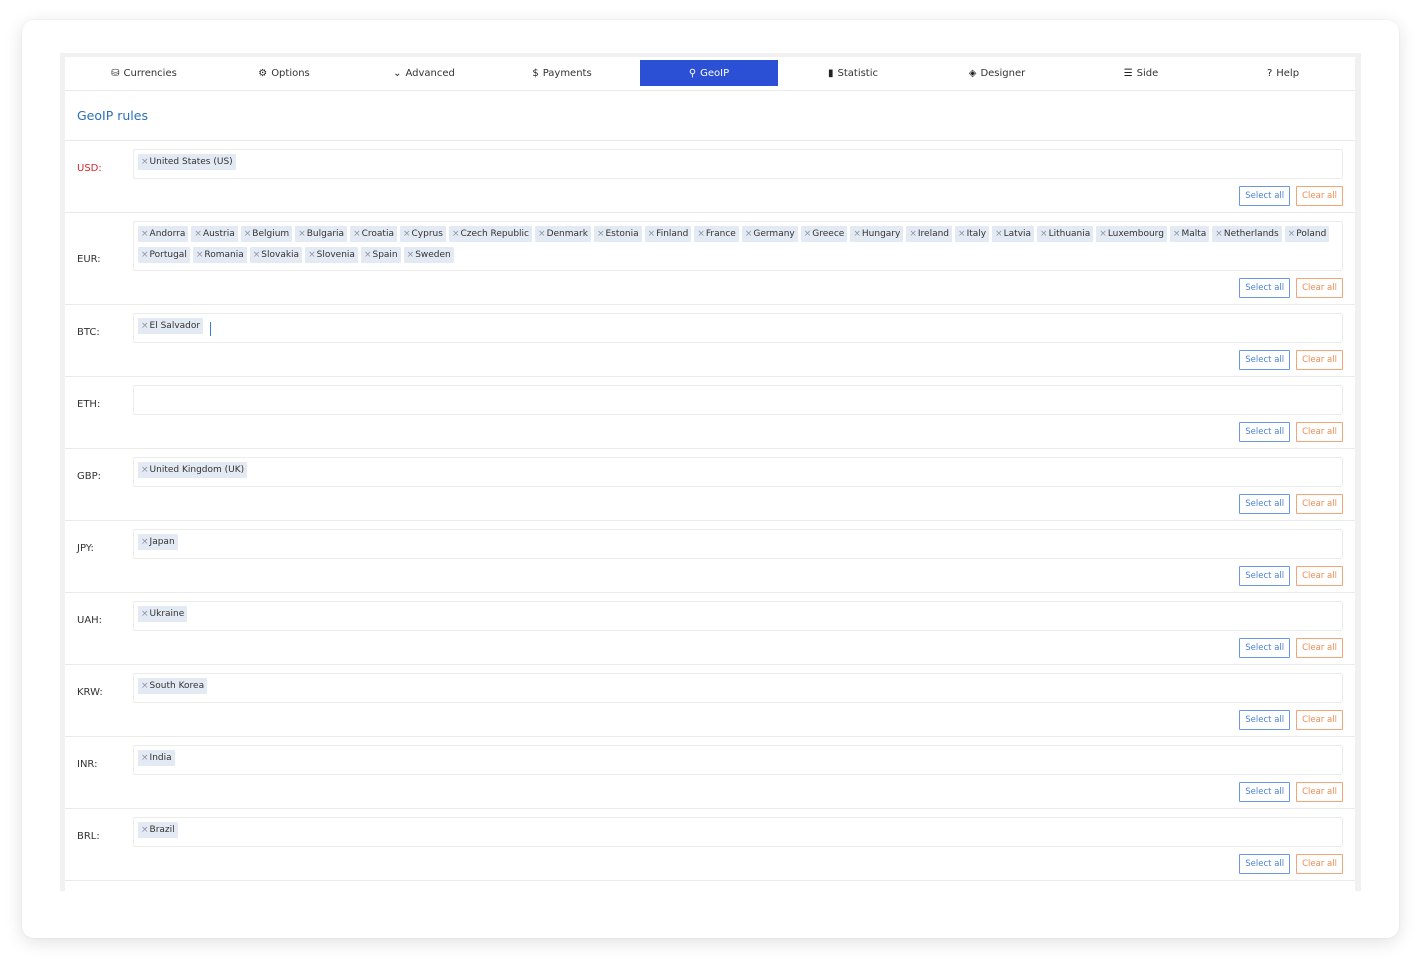  Describe the element at coordinates (428, 255) in the screenshot. I see `country-tag: × Sweden` at that location.